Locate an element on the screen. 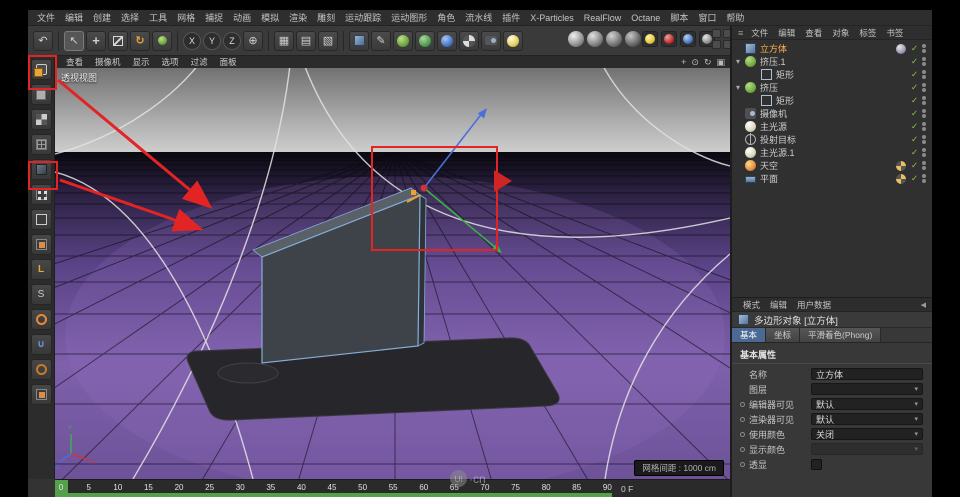  x-axis-lock-button: X is located at coordinates (192, 40).